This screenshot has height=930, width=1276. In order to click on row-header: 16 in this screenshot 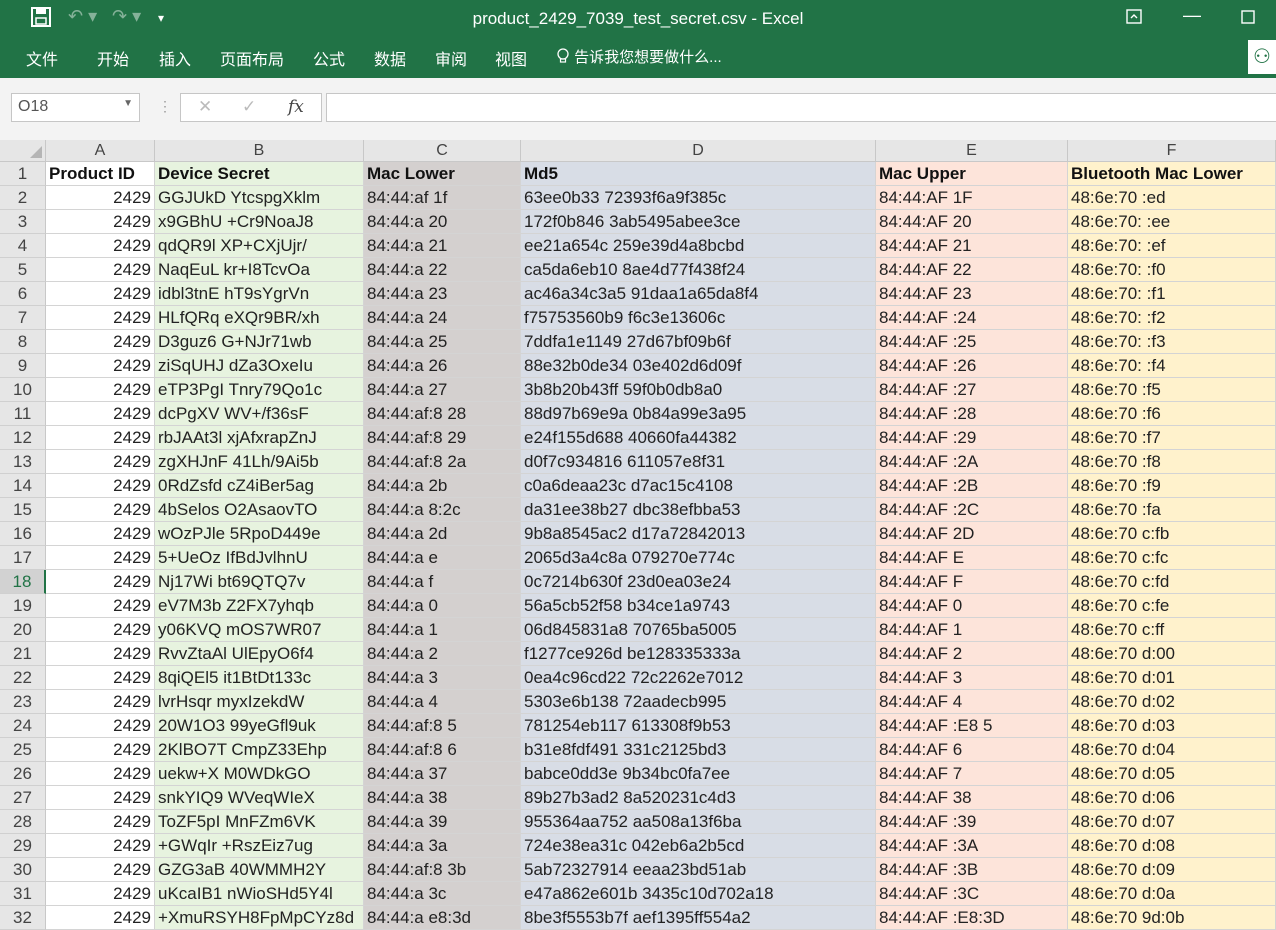, I will do `click(23, 534)`.